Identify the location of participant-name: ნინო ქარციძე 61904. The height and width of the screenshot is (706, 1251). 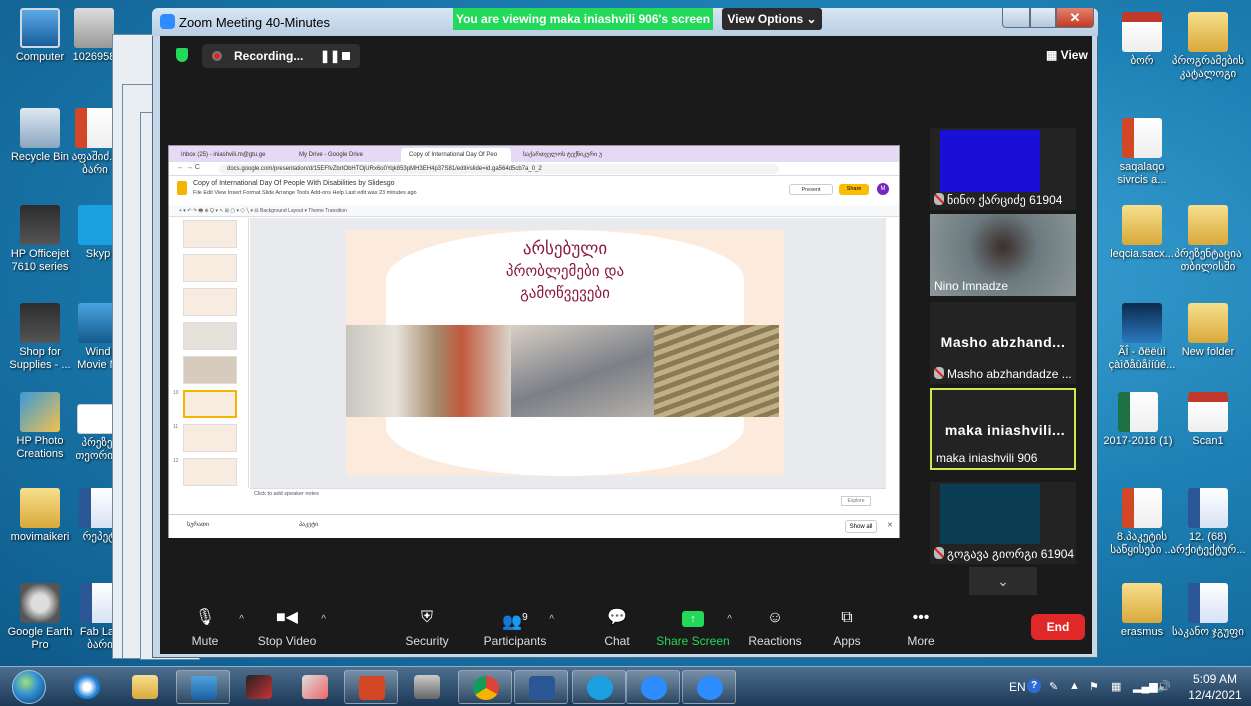
(998, 200).